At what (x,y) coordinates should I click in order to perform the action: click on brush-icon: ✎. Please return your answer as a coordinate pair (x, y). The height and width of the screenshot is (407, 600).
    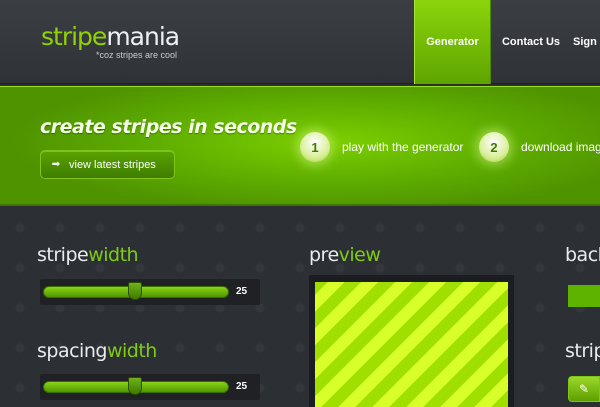
    Looking at the image, I should click on (584, 389).